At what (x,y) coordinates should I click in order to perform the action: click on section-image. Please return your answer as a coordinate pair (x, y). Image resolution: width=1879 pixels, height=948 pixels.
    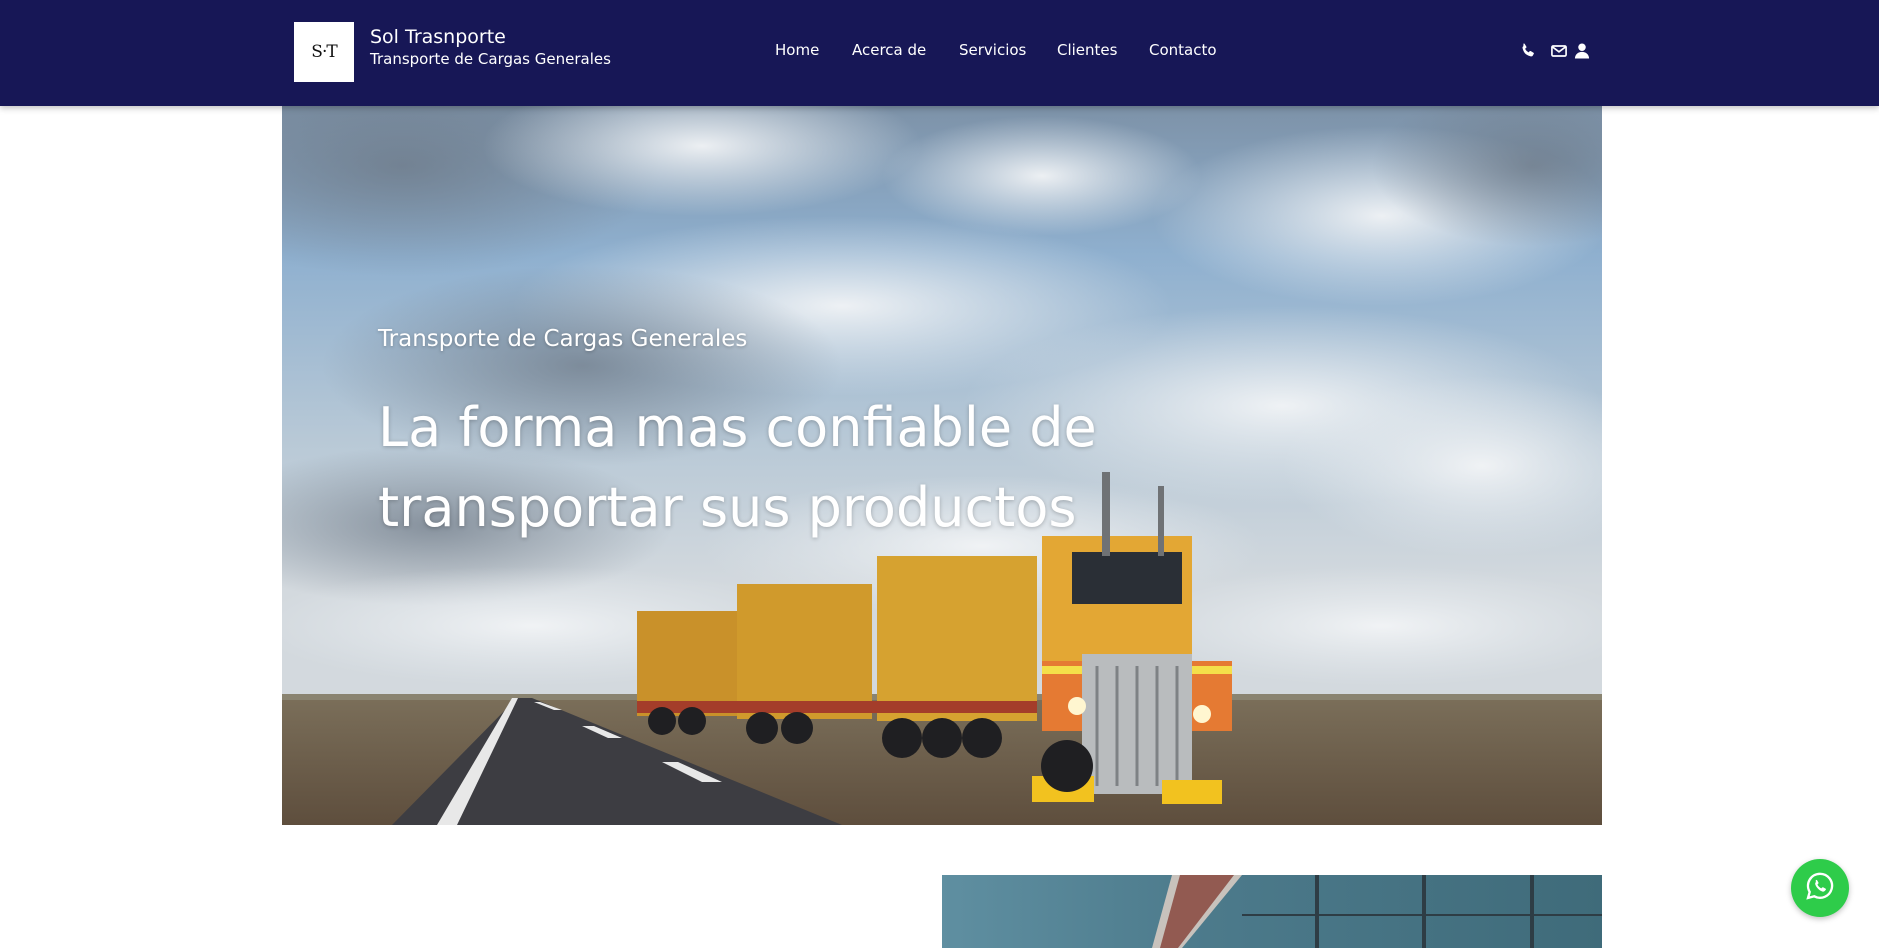
    Looking at the image, I should click on (1272, 911).